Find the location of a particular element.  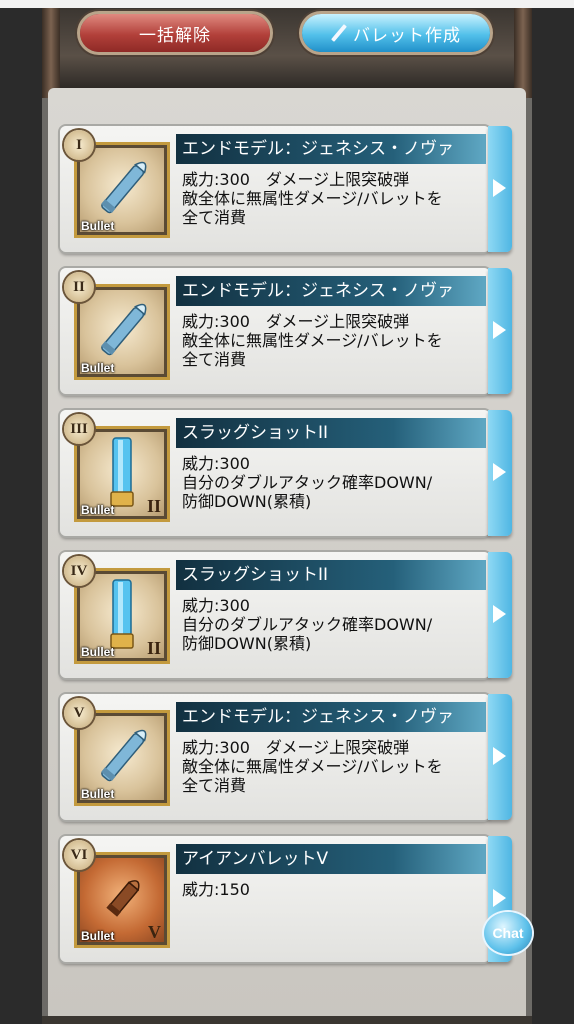

slot-numeral-badge: I is located at coordinates (79, 145).